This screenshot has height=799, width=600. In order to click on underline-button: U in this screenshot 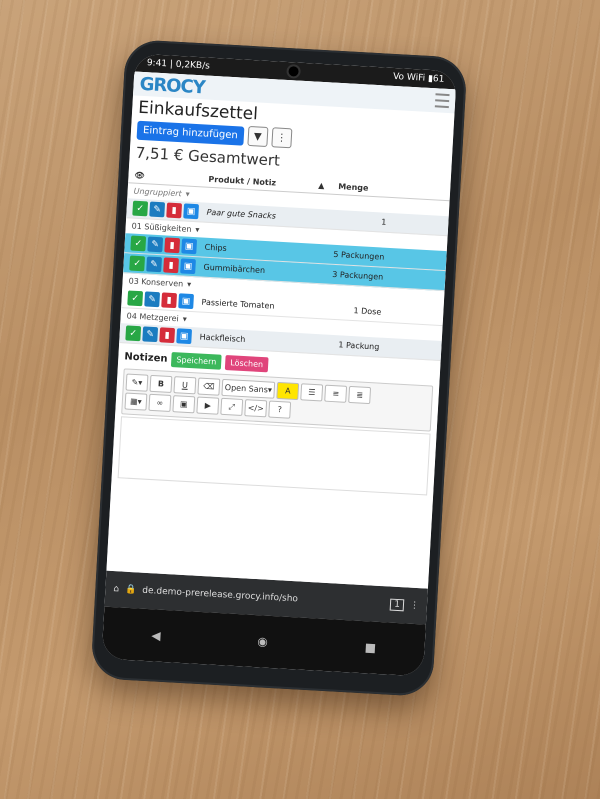, I will do `click(185, 385)`.